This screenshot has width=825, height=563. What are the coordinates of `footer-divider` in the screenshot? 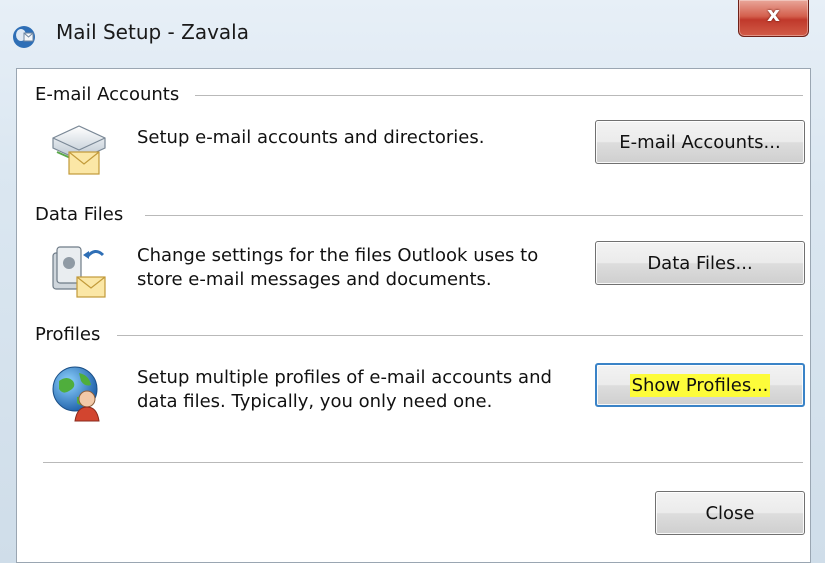 It's located at (423, 463).